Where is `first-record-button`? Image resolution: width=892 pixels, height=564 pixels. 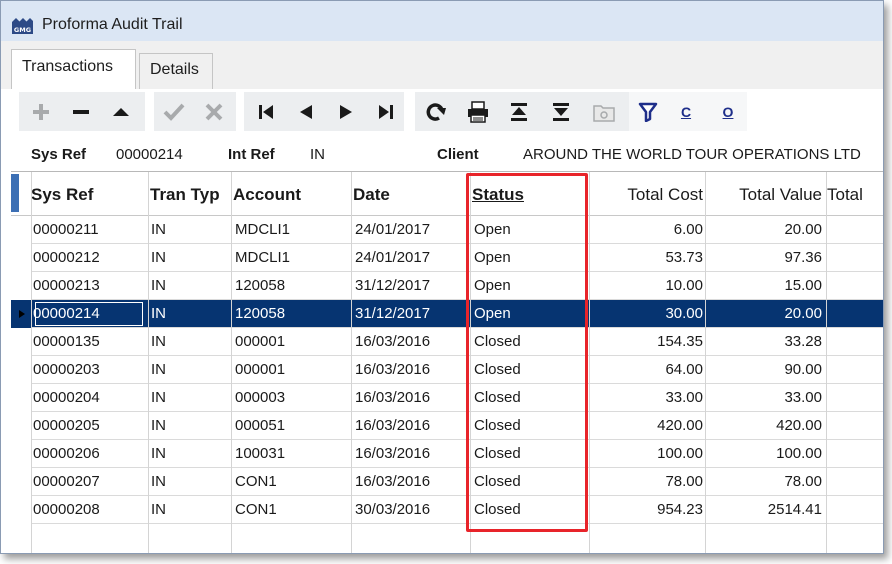
first-record-button is located at coordinates (266, 111).